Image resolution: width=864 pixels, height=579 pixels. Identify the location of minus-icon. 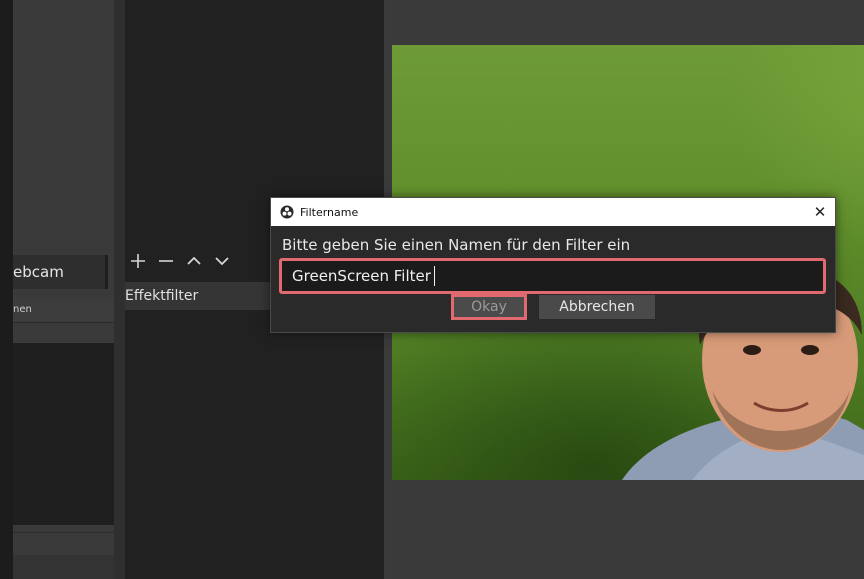
(166, 261).